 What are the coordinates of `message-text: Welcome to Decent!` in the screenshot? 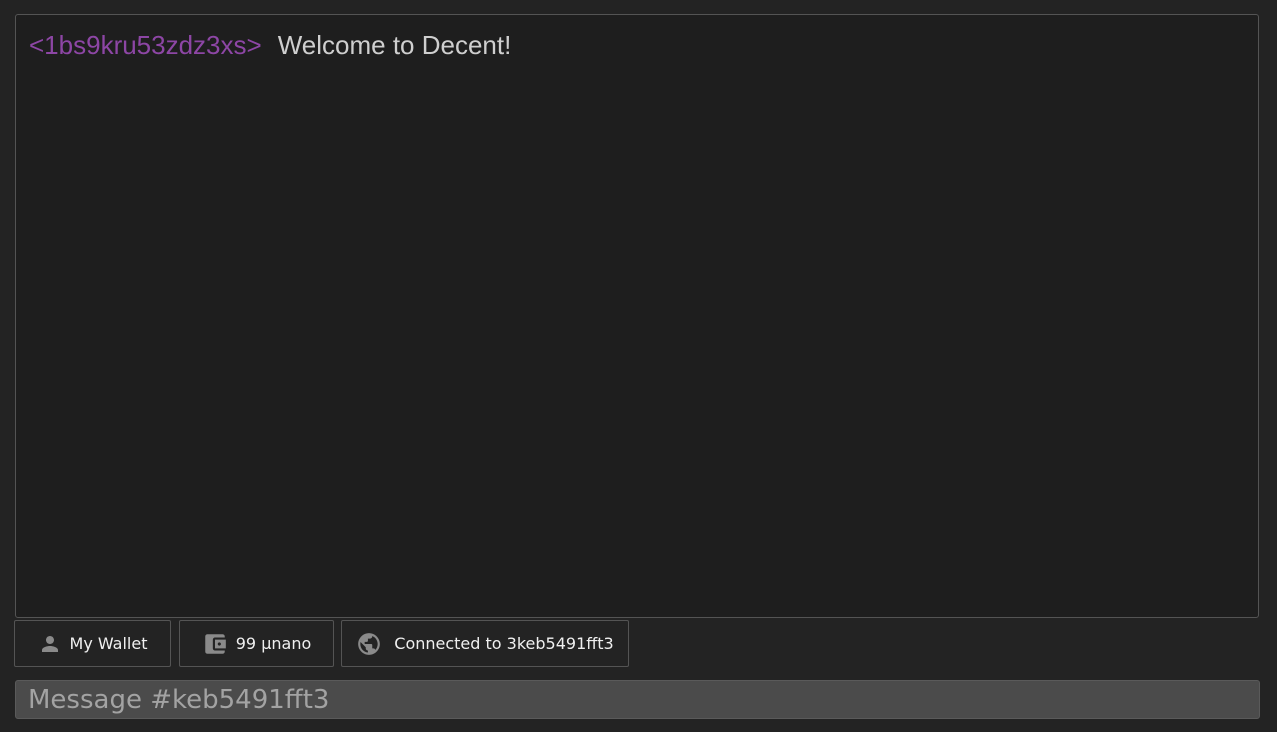 It's located at (394, 45).